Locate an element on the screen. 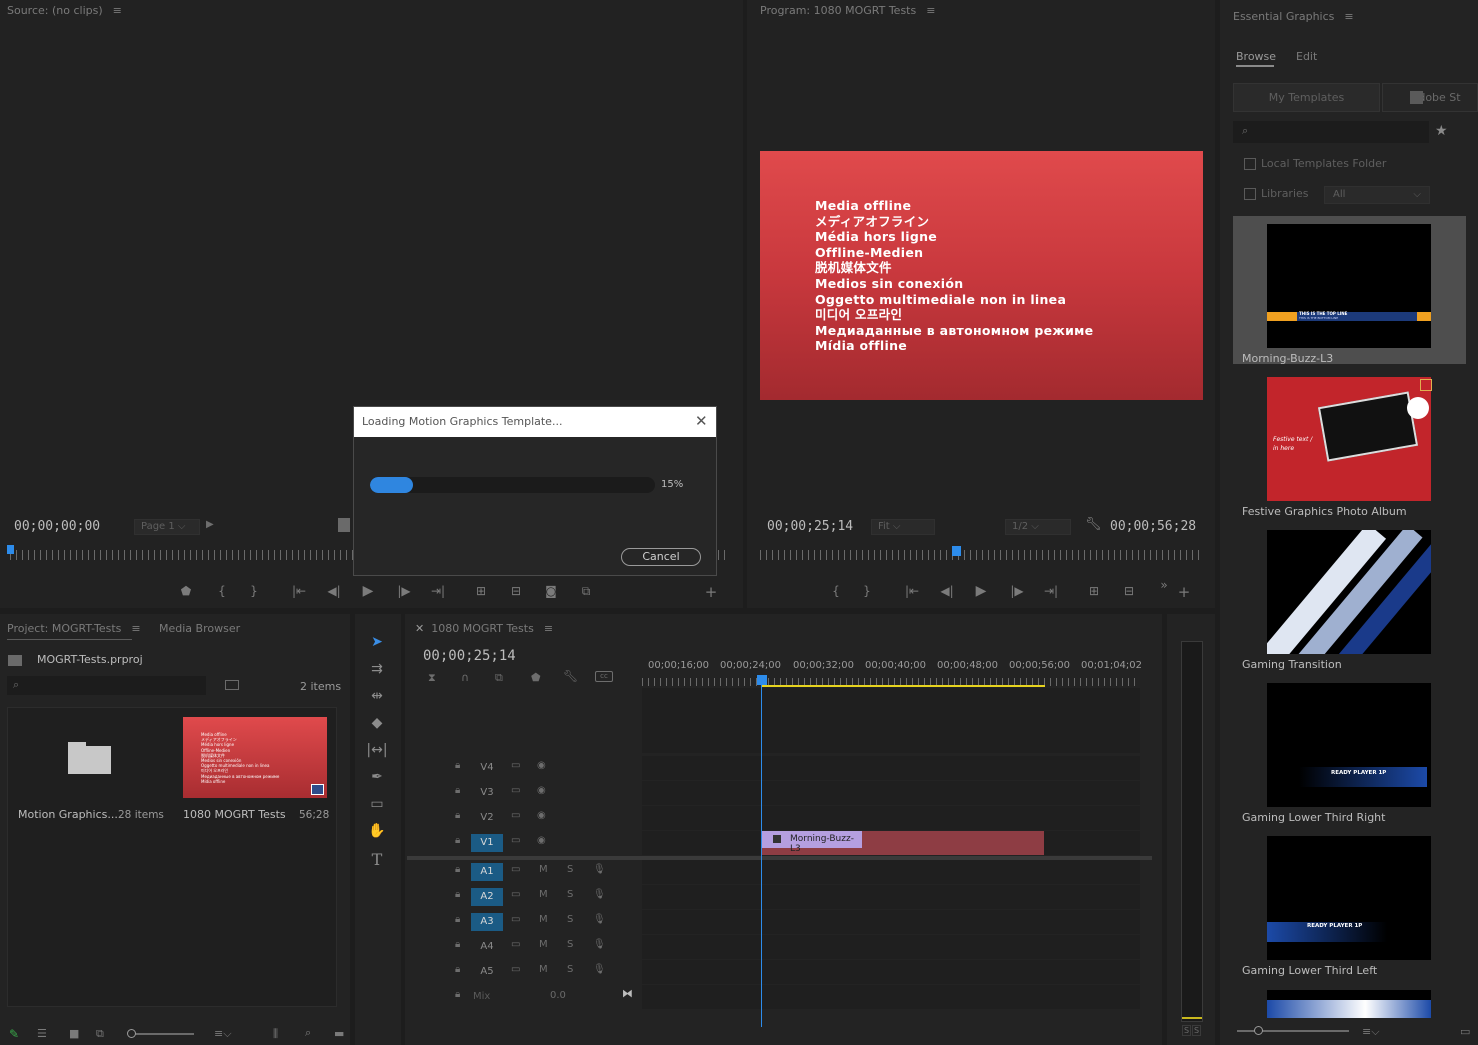 The height and width of the screenshot is (1045, 1478). solo-left-button: S is located at coordinates (1186, 1030).